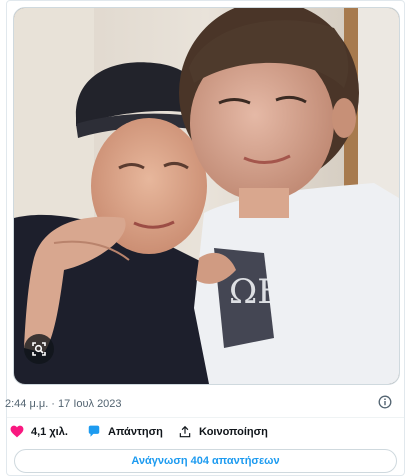 Image resolution: width=411 pixels, height=476 pixels. What do you see at coordinates (17, 431) in the screenshot?
I see `heart-icon` at bounding box center [17, 431].